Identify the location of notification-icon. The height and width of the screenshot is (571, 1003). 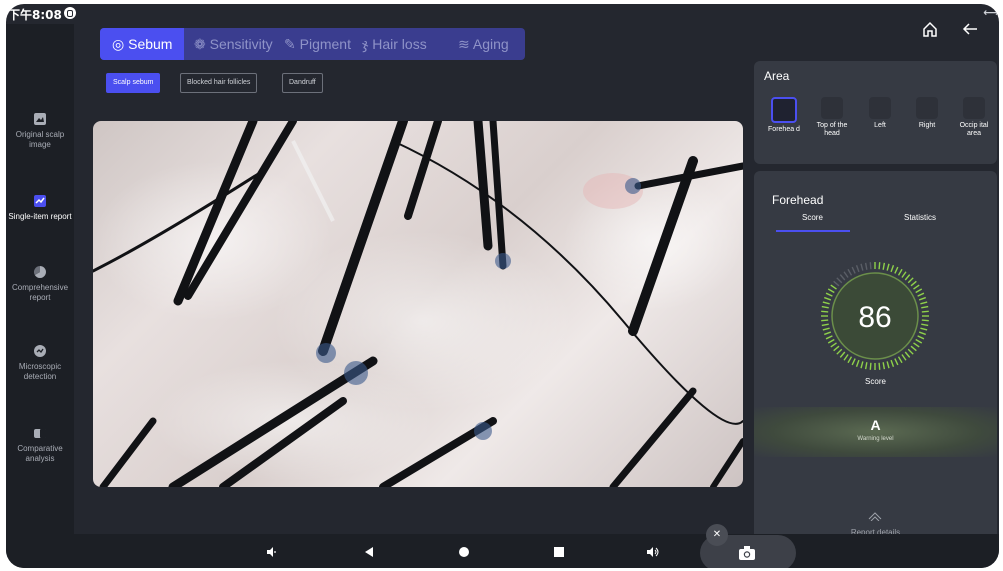
(70, 13).